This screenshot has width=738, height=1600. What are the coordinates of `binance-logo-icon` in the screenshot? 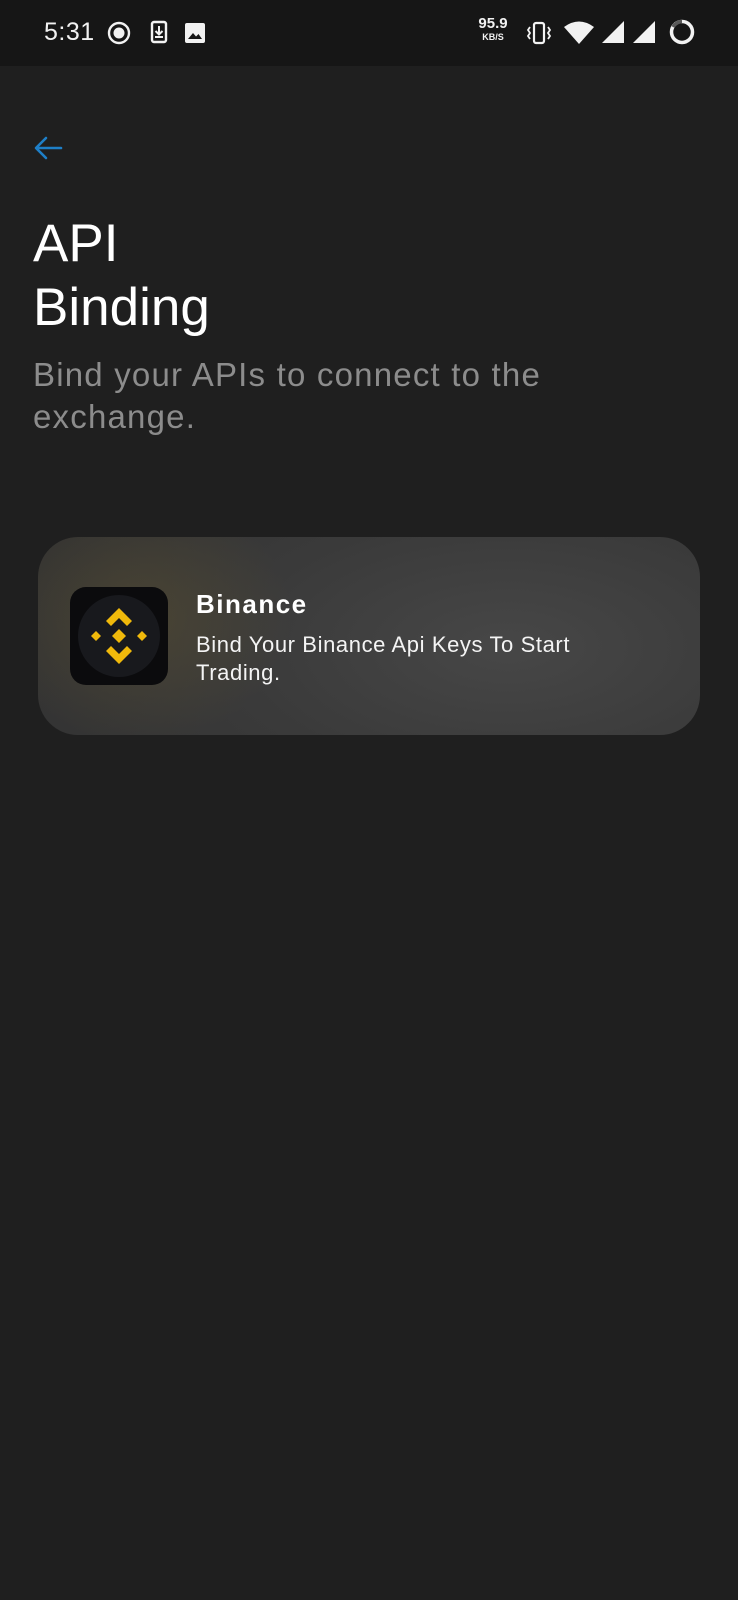 It's located at (119, 636).